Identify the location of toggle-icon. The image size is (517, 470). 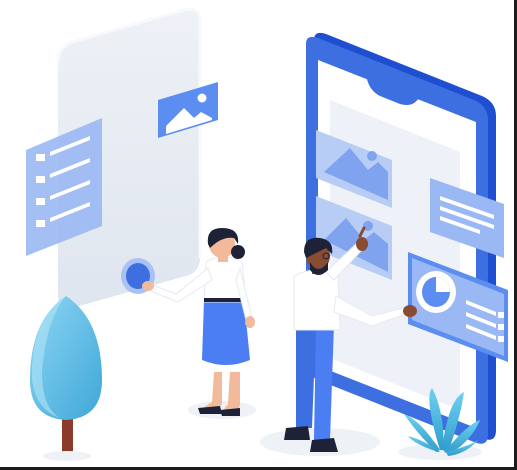
(436, 292).